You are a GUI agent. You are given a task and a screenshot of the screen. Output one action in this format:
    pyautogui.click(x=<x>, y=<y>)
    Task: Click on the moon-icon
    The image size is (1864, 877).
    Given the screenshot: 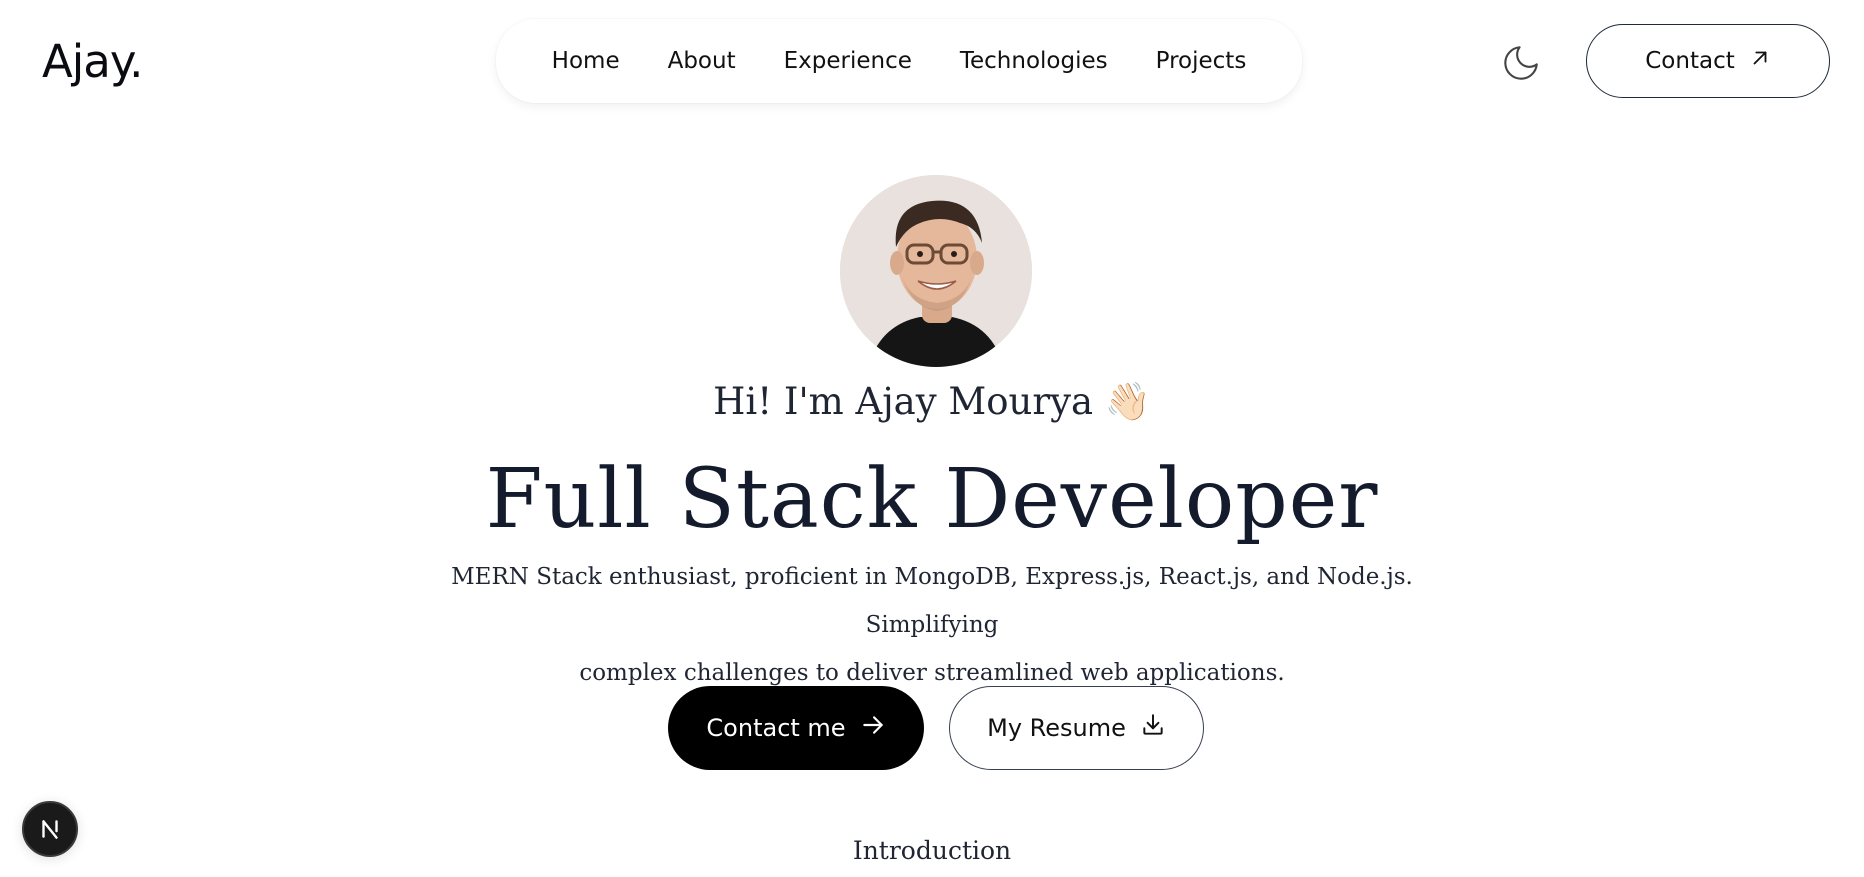 What is the action you would take?
    pyautogui.click(x=1521, y=63)
    